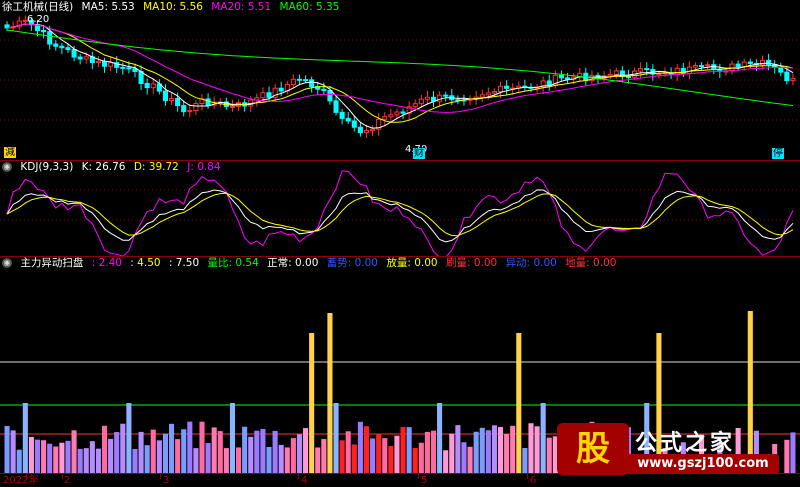  I want to click on axis-label-month-6: 6, so click(533, 480).